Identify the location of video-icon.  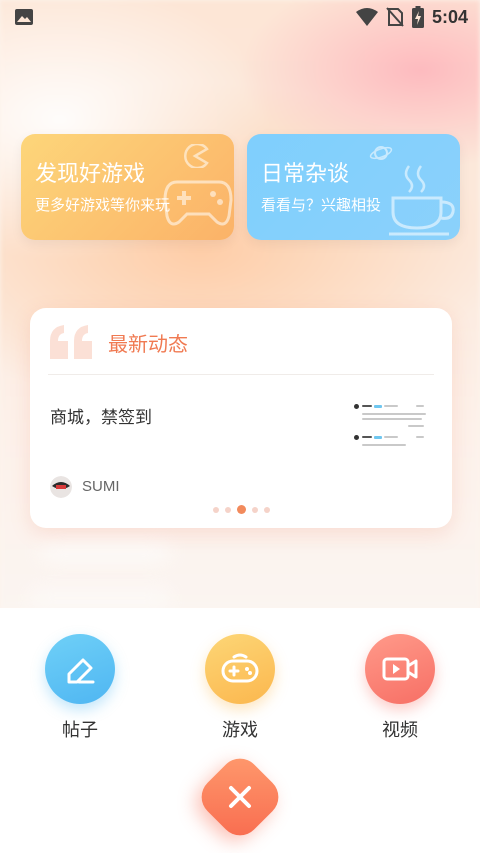
(400, 669).